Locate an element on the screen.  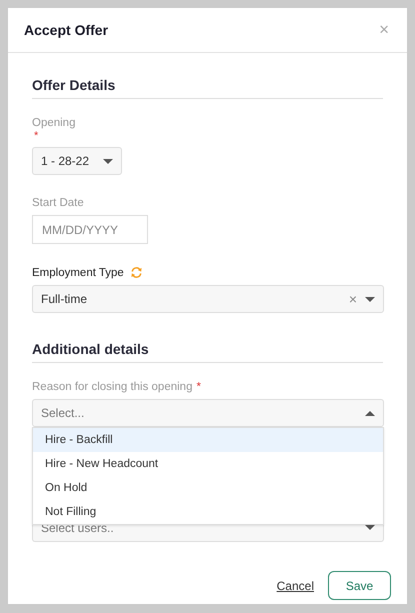
field-label: Employment Type is located at coordinates (78, 272).